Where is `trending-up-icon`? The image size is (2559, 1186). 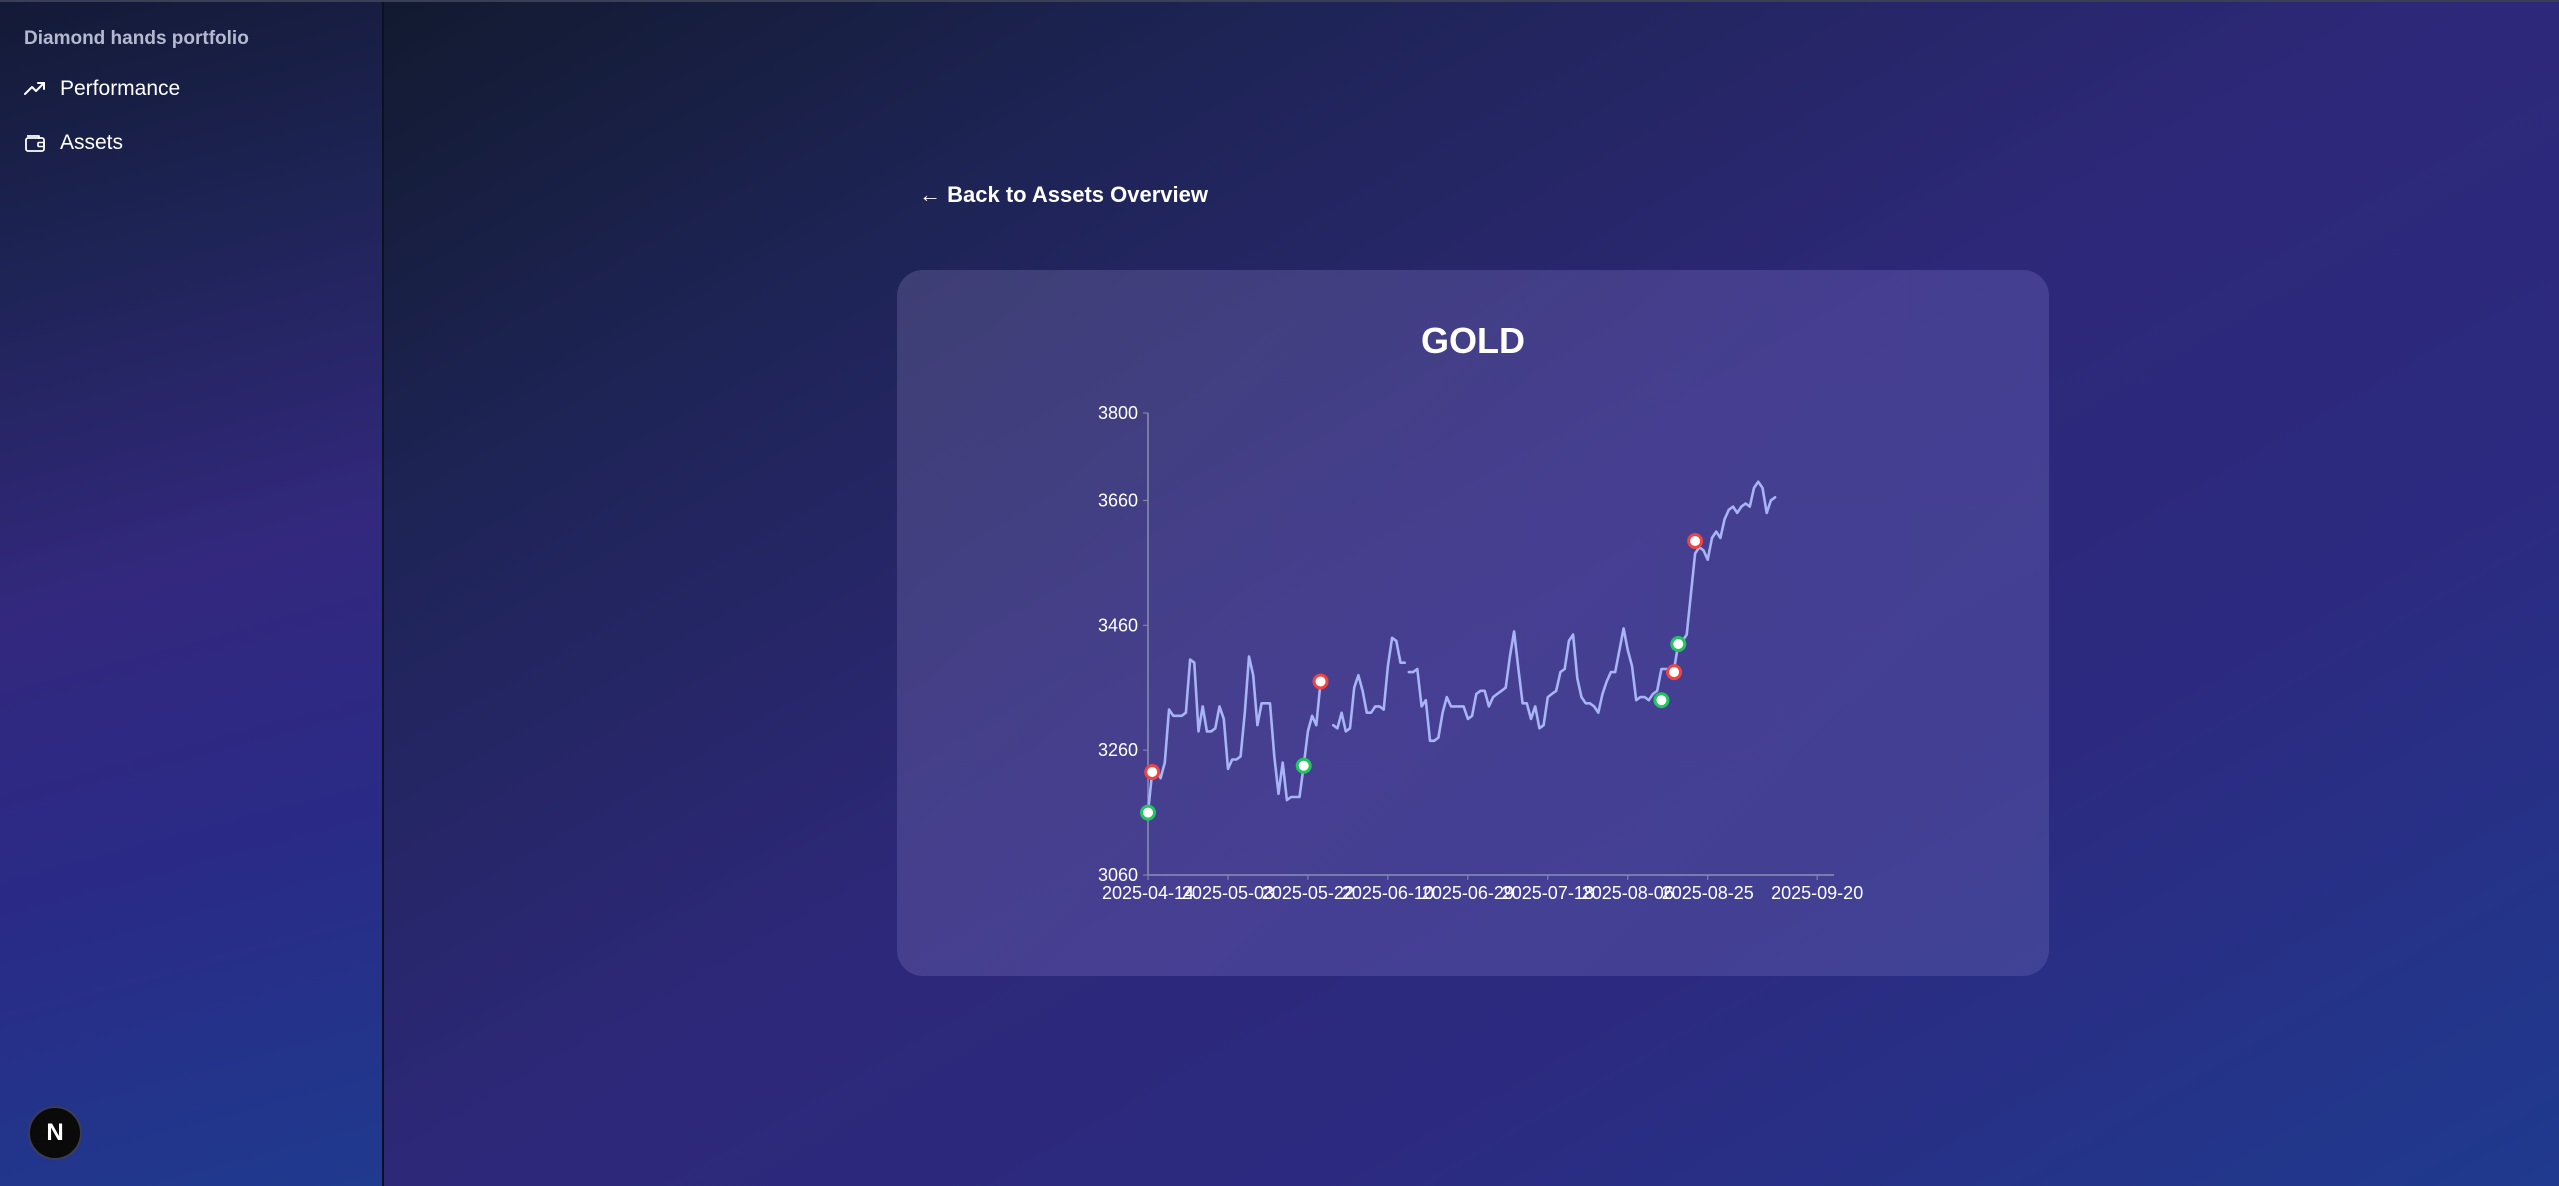 trending-up-icon is located at coordinates (37, 89).